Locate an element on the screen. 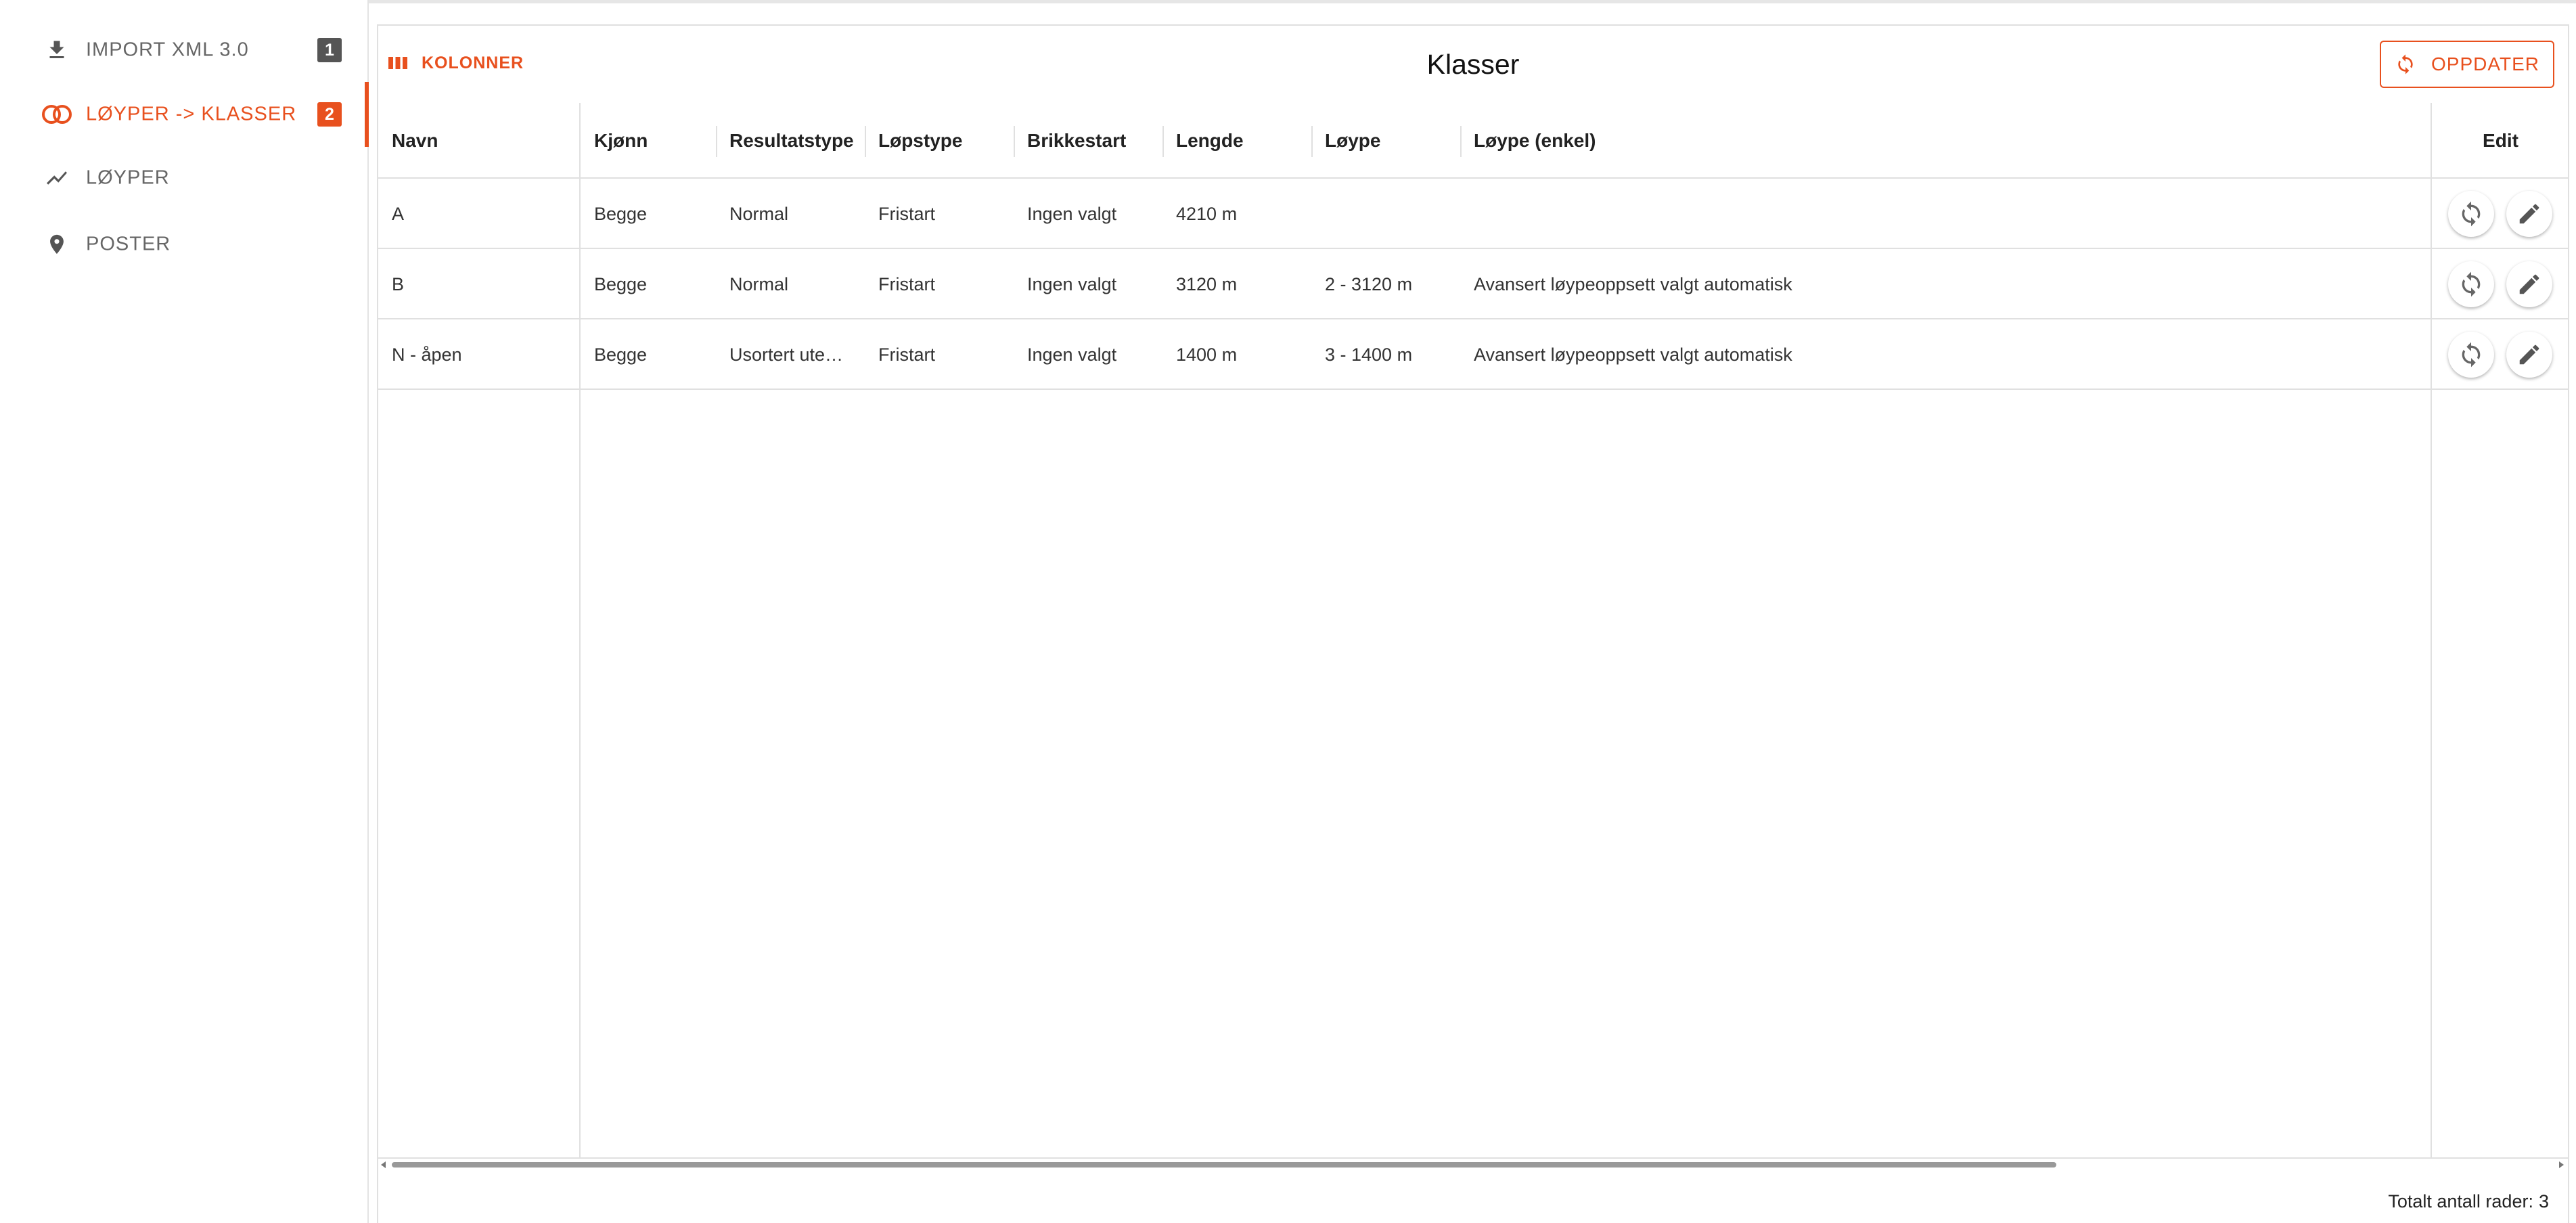 The height and width of the screenshot is (1223, 2576). sidebar-item-label: LØYPER is located at coordinates (128, 177).